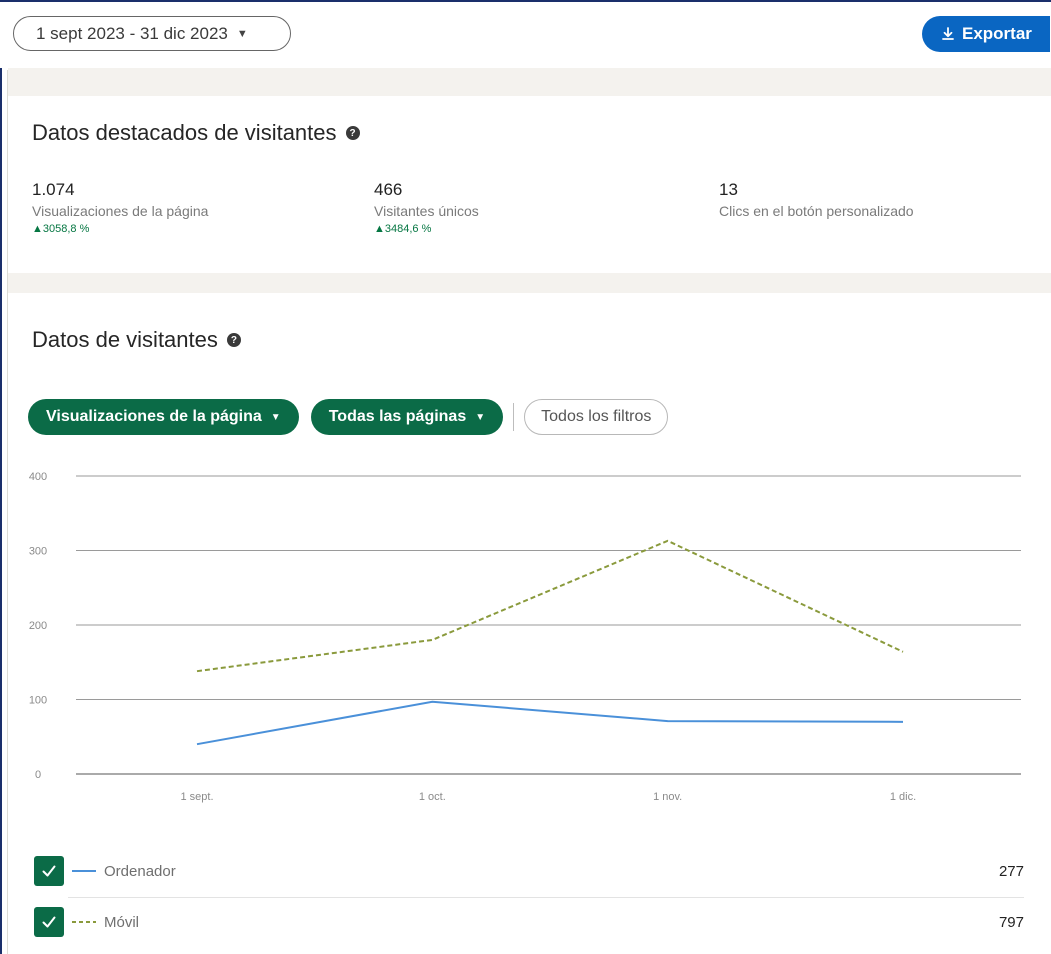  I want to click on download-icon, so click(948, 34).